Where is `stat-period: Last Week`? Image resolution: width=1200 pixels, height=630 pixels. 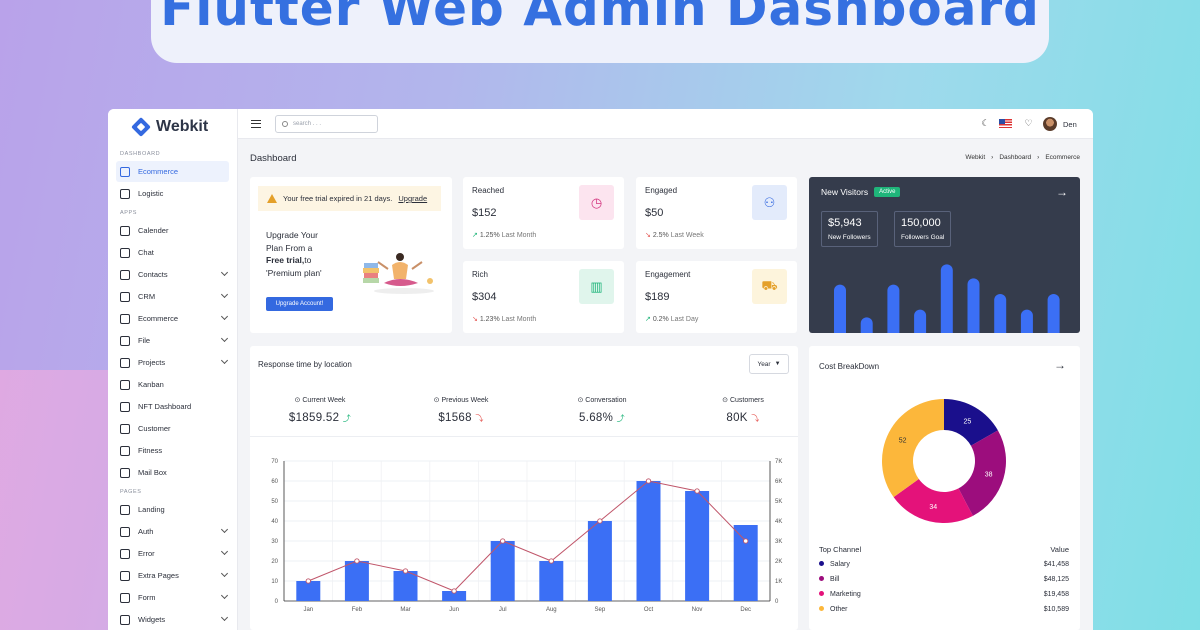 stat-period: Last Week is located at coordinates (687, 235).